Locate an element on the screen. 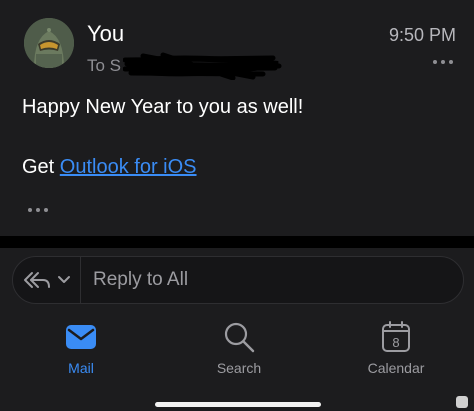 This screenshot has width=474, height=411. tab-calendar: 8 Calendar is located at coordinates (396, 355).